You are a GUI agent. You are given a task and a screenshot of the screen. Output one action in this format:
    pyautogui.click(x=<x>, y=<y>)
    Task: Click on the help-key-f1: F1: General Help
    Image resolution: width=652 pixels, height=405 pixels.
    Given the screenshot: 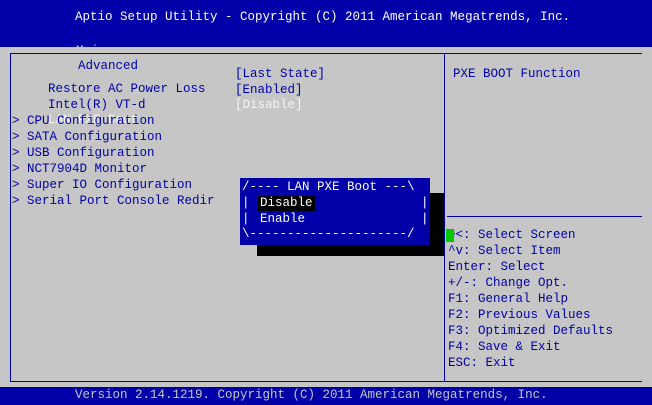 What is the action you would take?
    pyautogui.click(x=508, y=299)
    